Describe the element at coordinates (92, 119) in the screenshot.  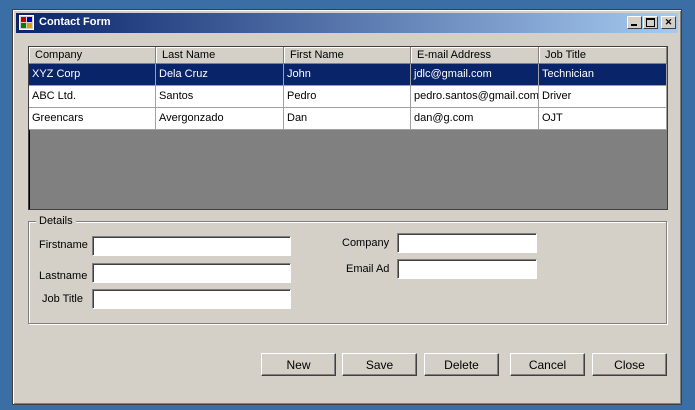
I see `cell-company: Greencars` at that location.